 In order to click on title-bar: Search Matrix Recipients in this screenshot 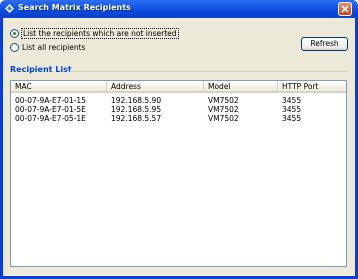, I will do `click(179, 9)`.